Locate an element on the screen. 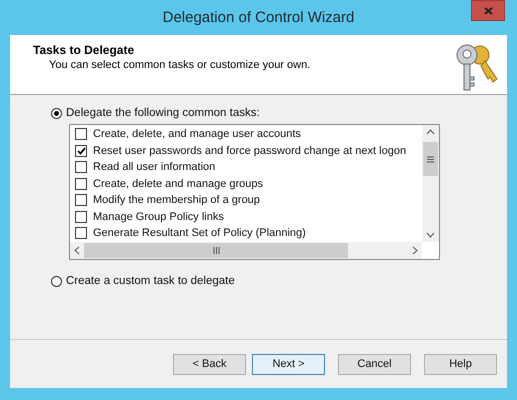 The height and width of the screenshot is (400, 517). close-button is located at coordinates (488, 10).